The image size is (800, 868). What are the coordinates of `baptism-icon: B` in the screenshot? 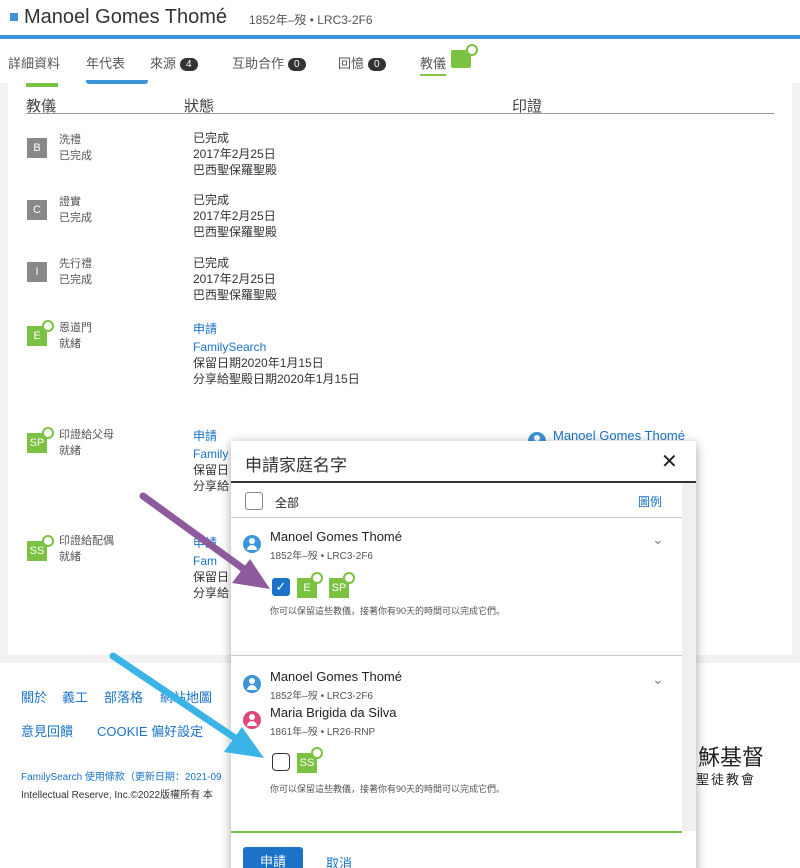 It's located at (37, 148).